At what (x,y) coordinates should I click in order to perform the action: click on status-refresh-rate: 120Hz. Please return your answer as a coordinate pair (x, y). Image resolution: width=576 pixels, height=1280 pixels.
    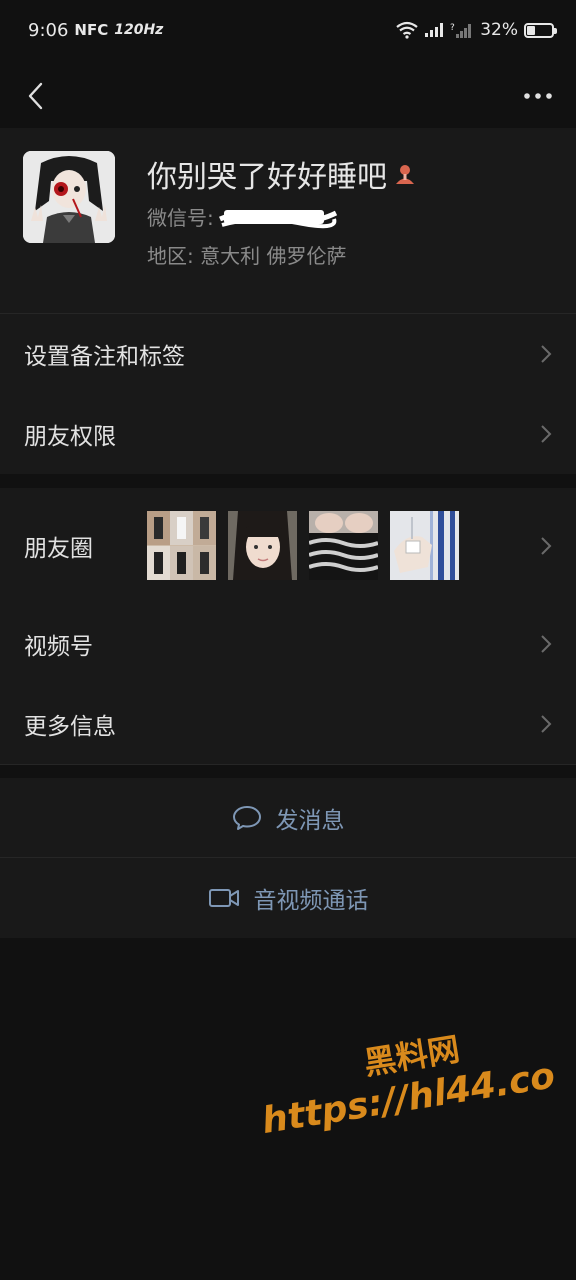
    Looking at the image, I should click on (139, 30).